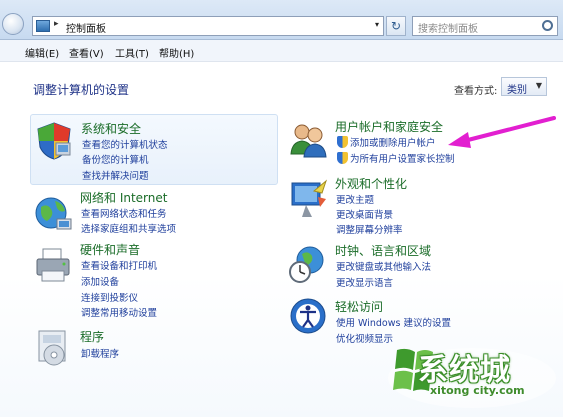  I want to click on link-change-theme: 更改主题, so click(355, 199).